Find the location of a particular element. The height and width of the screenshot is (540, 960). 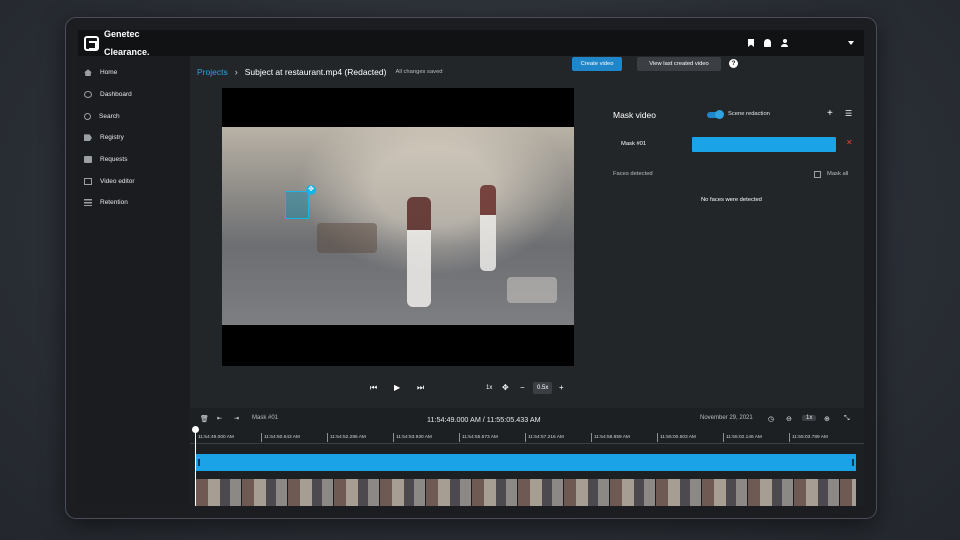

sidebar-item-video-editor: Video editor is located at coordinates (134, 181).